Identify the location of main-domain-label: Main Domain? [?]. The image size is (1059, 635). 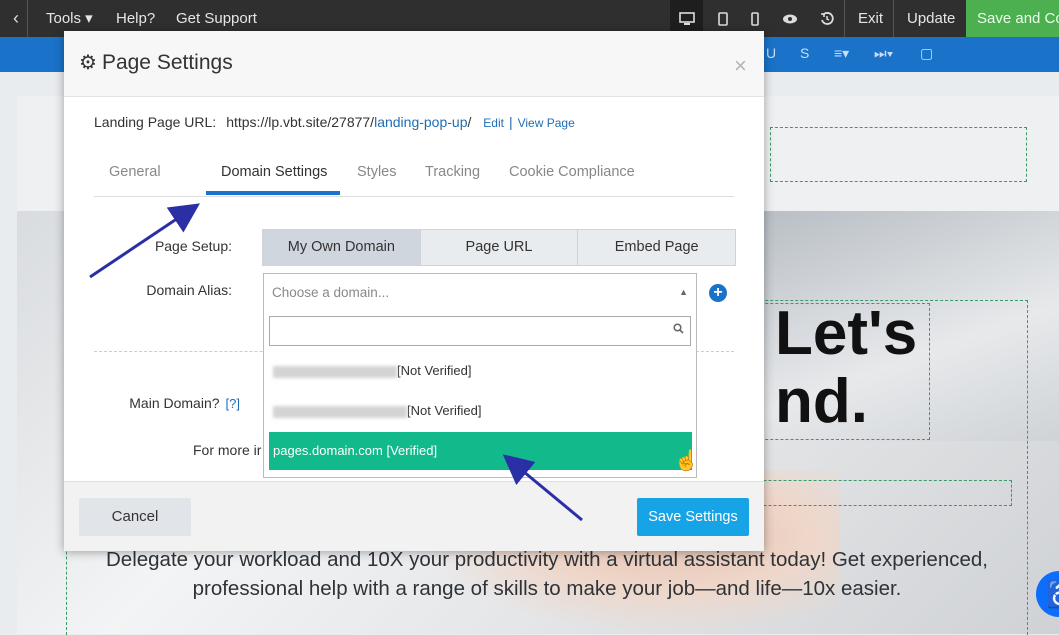
(184, 403).